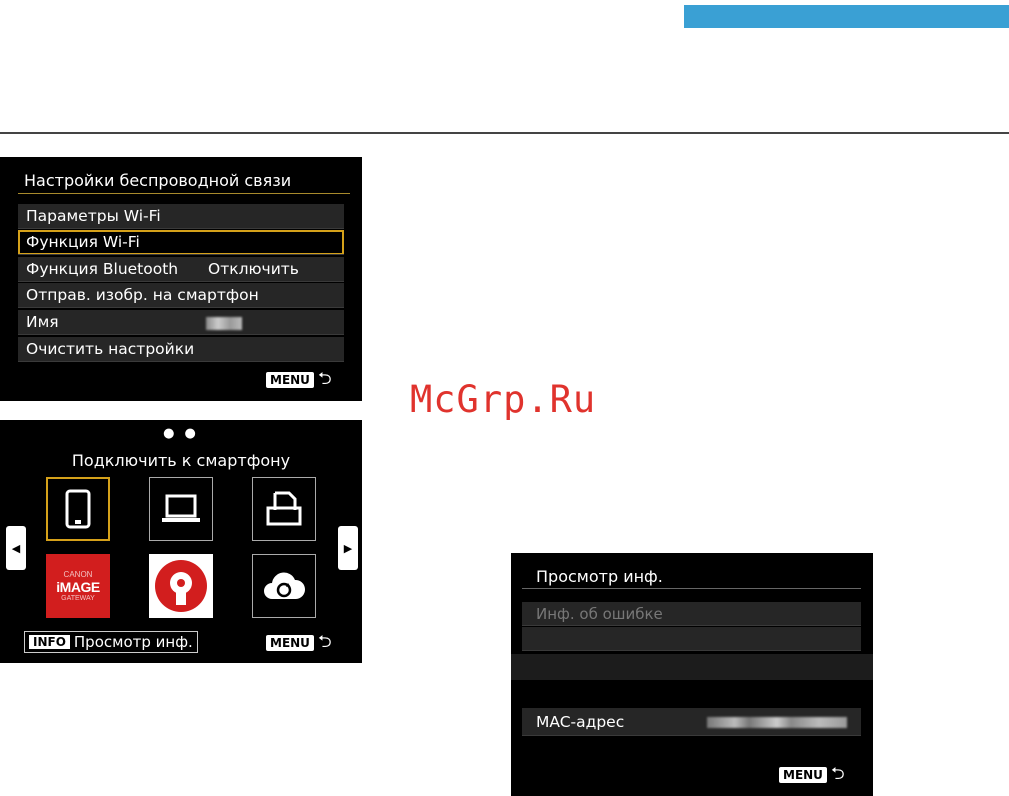  I want to click on header-accent-bar, so click(846, 16).